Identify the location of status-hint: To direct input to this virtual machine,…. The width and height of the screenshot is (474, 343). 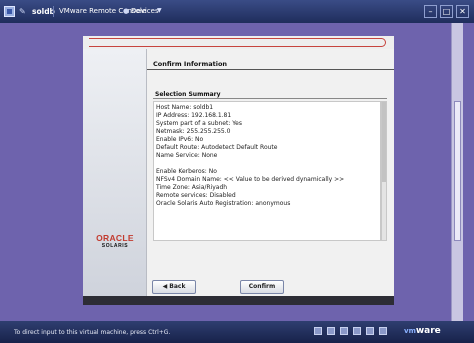
(92, 332).